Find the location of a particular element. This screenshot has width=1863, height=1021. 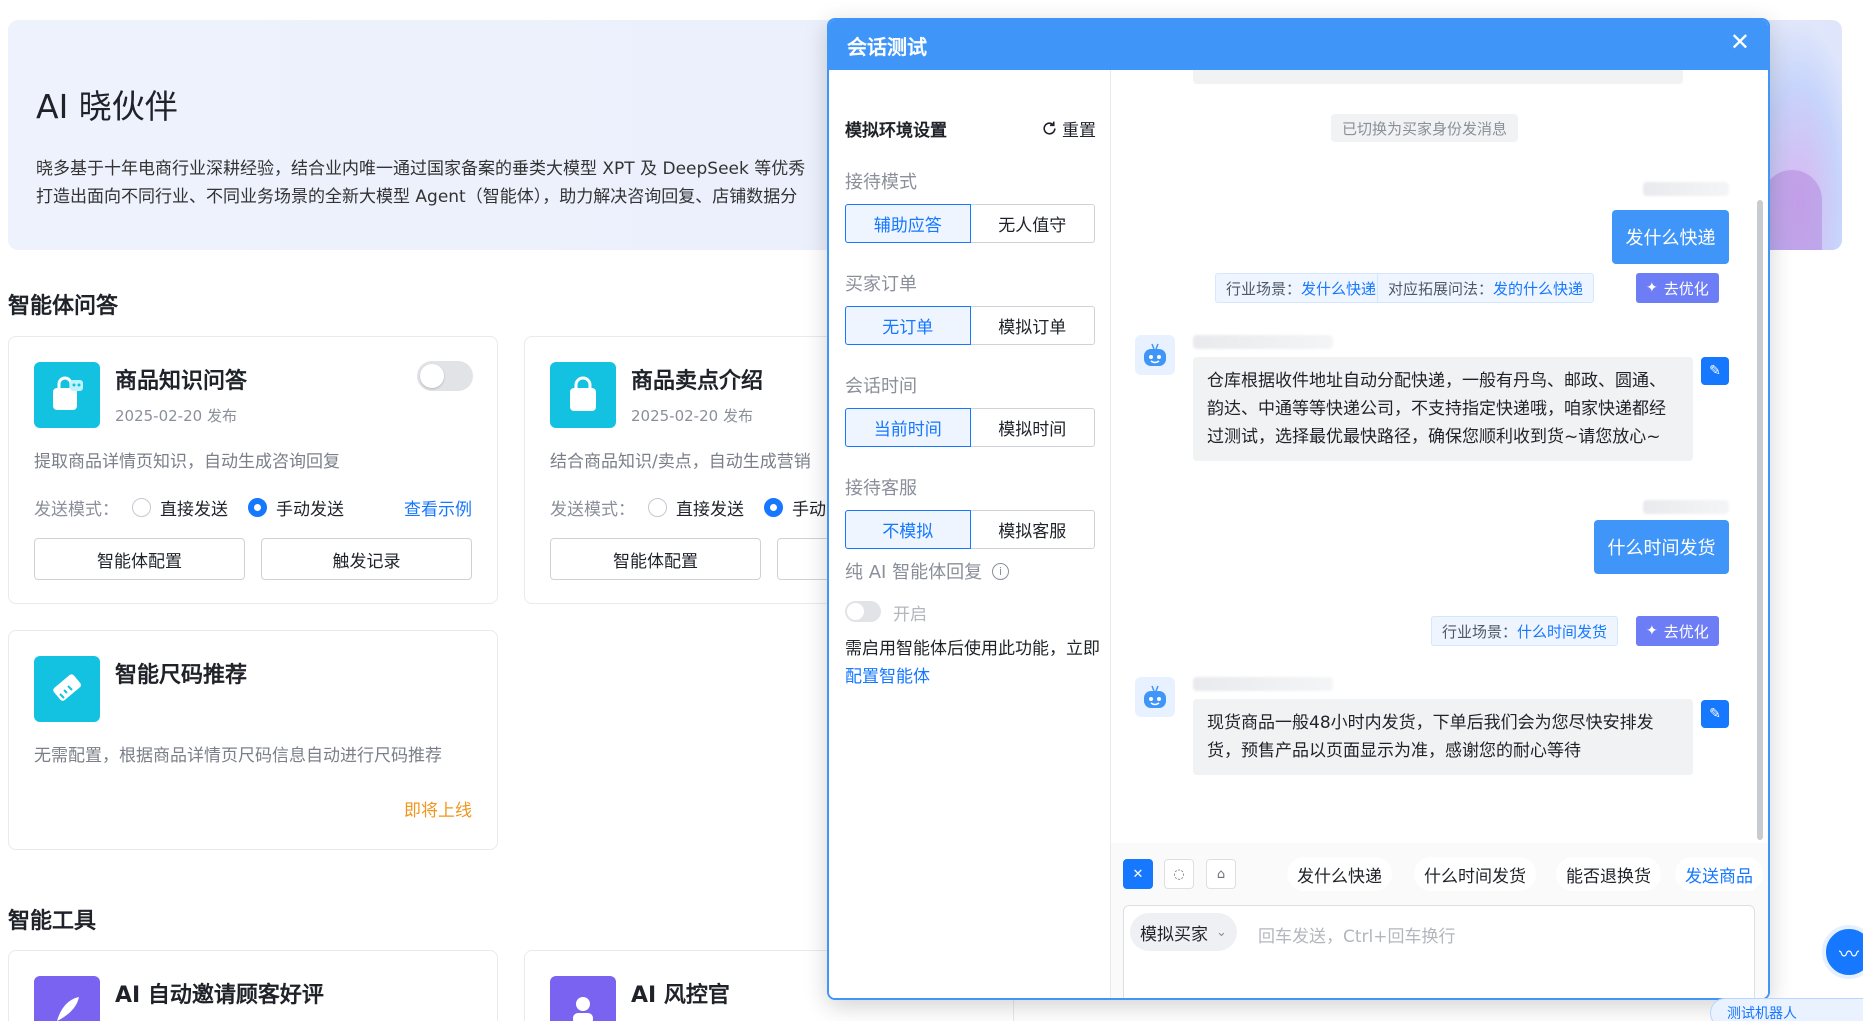

seg-current-time: 当前时间 is located at coordinates (908, 427).